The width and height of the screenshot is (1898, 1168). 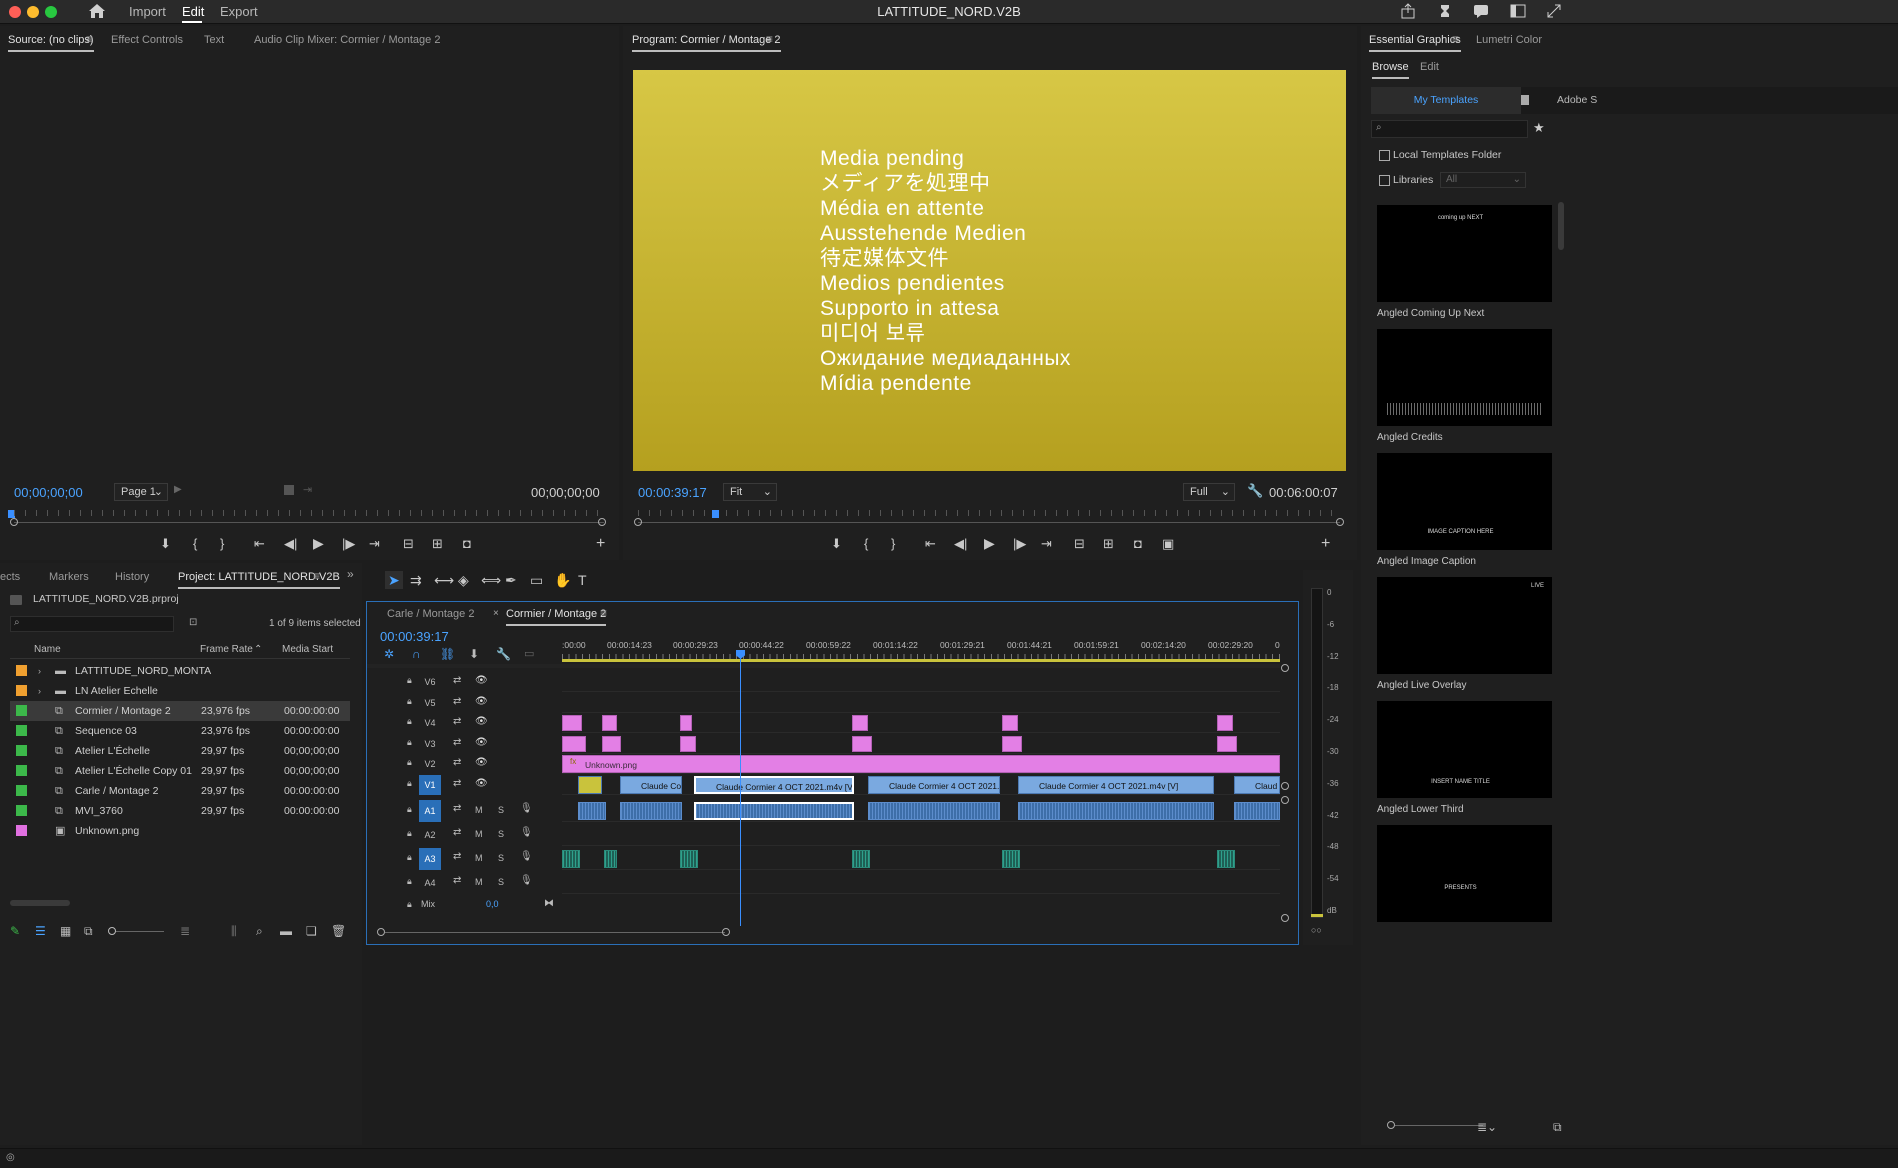 I want to click on thumbnail-size-slider, so click(x=1439, y=1125).